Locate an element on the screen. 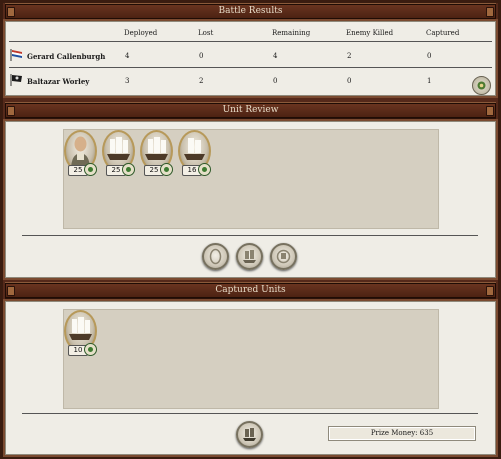 This screenshot has height=459, width=501. lost-value: 0 is located at coordinates (201, 56).